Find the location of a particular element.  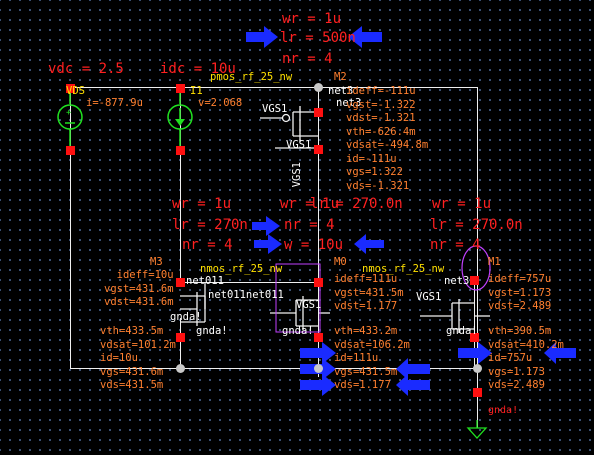

arrow-m0-vds-icon is located at coordinates (318, 385).